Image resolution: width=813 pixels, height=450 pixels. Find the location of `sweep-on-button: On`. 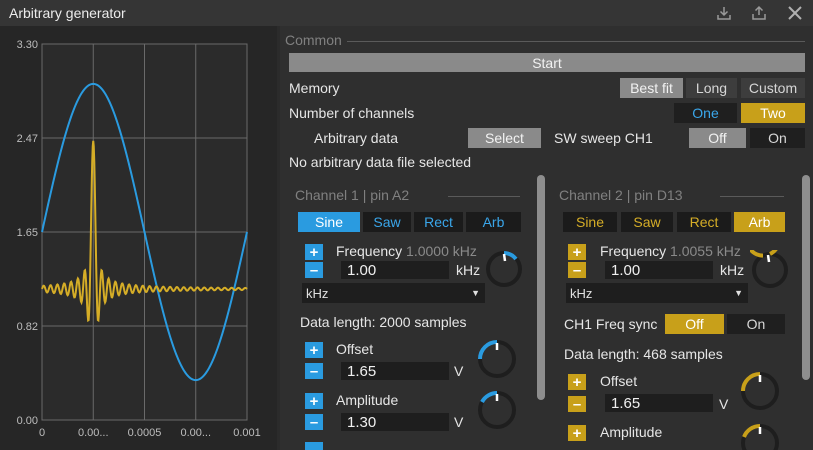

sweep-on-button: On is located at coordinates (777, 138).